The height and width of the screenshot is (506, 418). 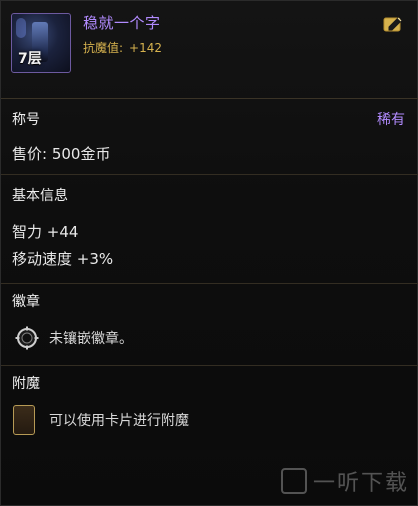 What do you see at coordinates (293, 481) in the screenshot?
I see `watermark-logo` at bounding box center [293, 481].